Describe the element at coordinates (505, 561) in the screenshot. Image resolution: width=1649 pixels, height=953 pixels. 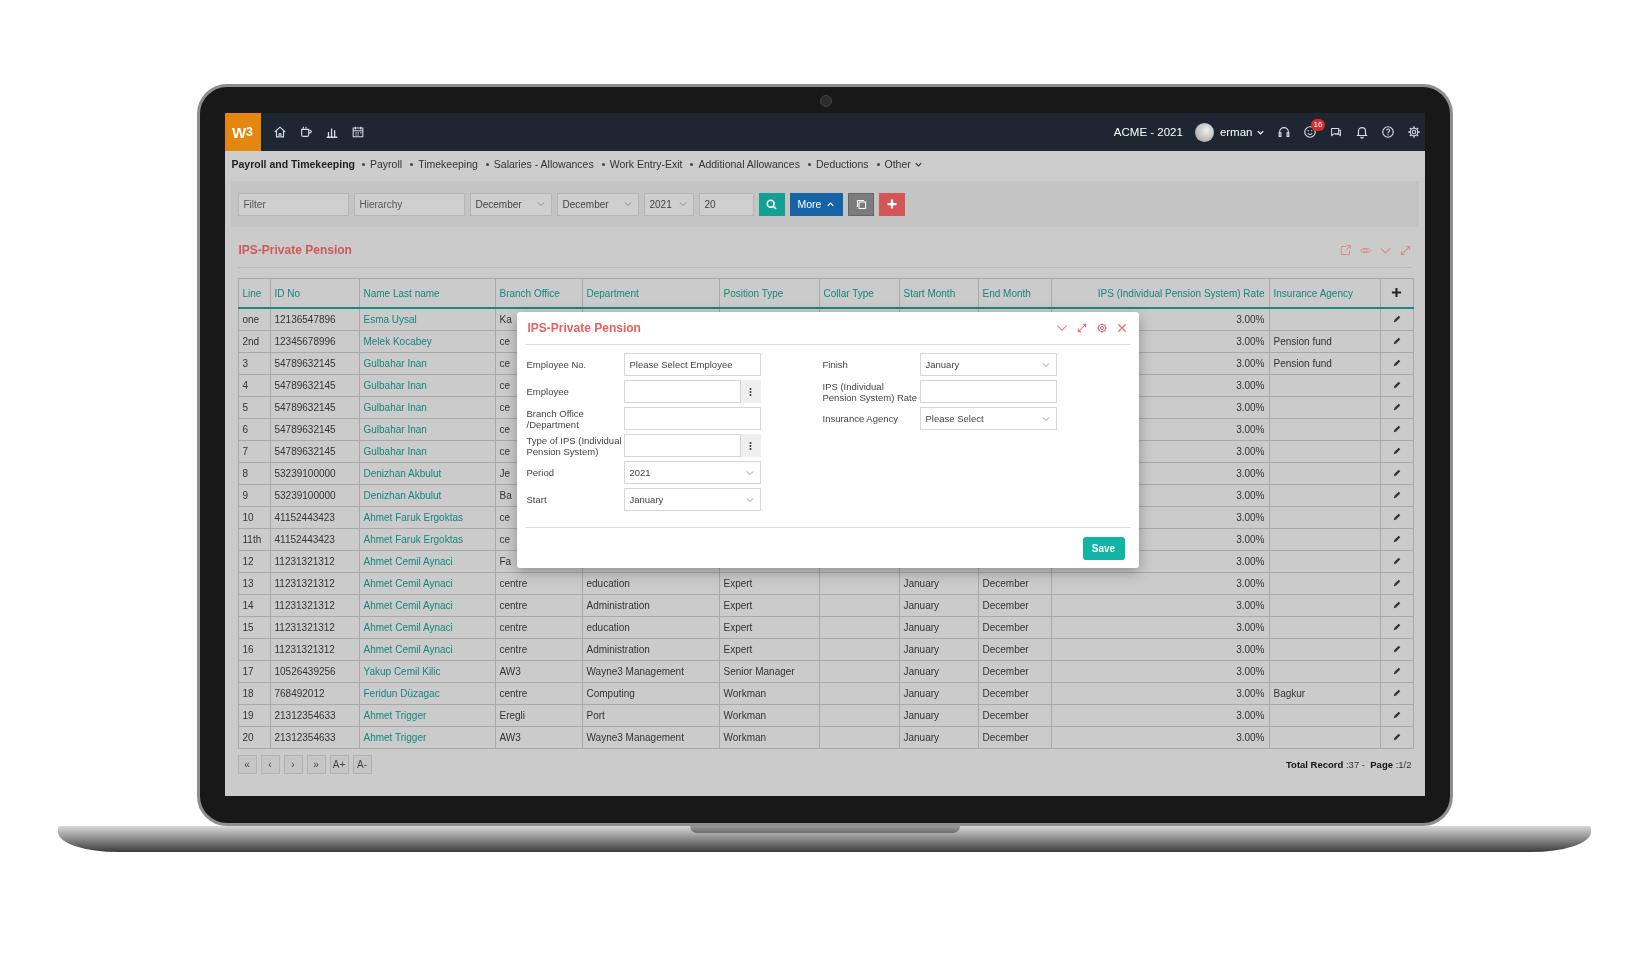
I see `table-cell: Fa` at that location.